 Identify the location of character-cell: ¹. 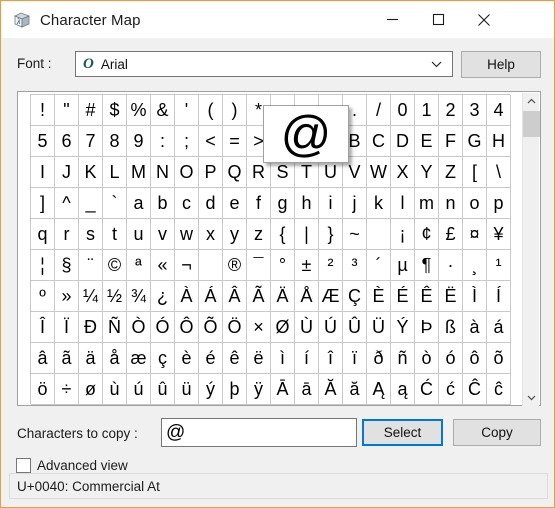
(499, 265).